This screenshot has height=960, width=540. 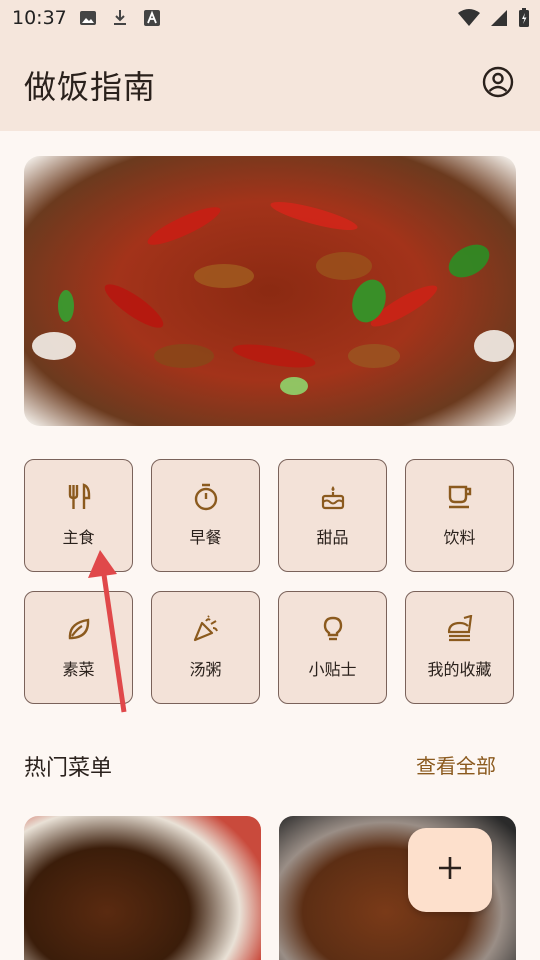 What do you see at coordinates (142, 888) in the screenshot?
I see `recipe-card-image` at bounding box center [142, 888].